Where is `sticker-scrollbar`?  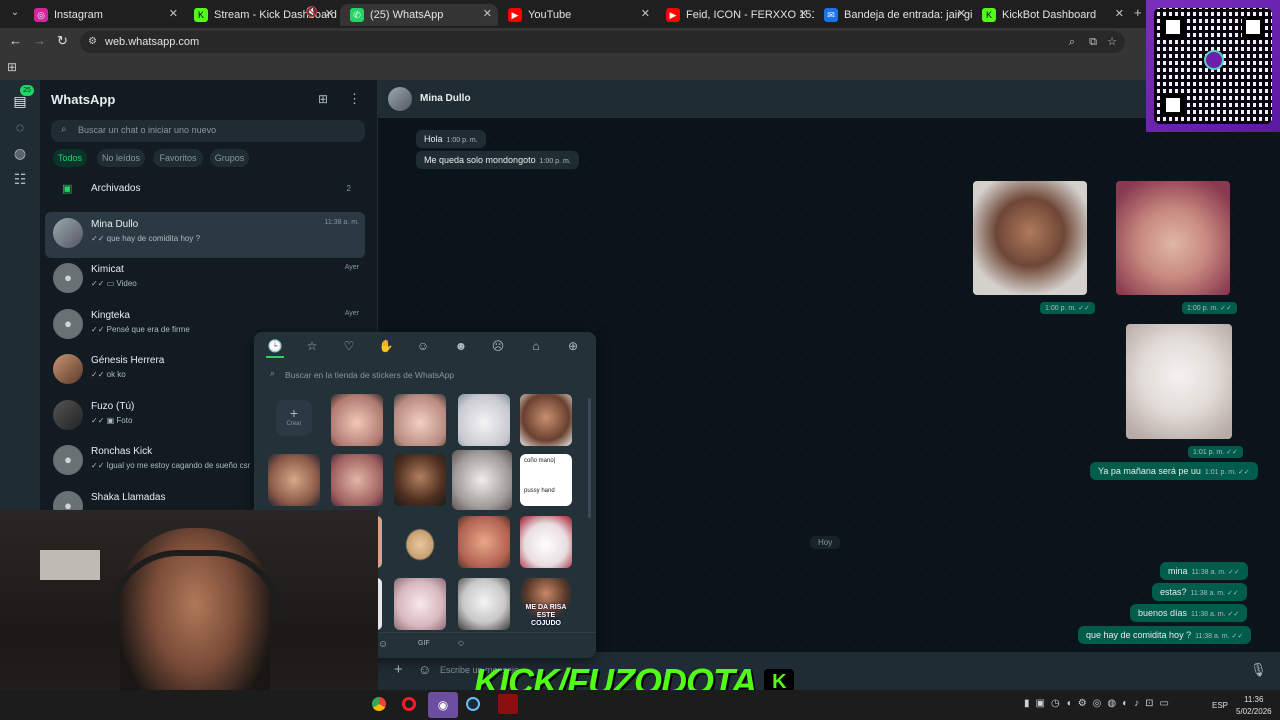 sticker-scrollbar is located at coordinates (589, 458).